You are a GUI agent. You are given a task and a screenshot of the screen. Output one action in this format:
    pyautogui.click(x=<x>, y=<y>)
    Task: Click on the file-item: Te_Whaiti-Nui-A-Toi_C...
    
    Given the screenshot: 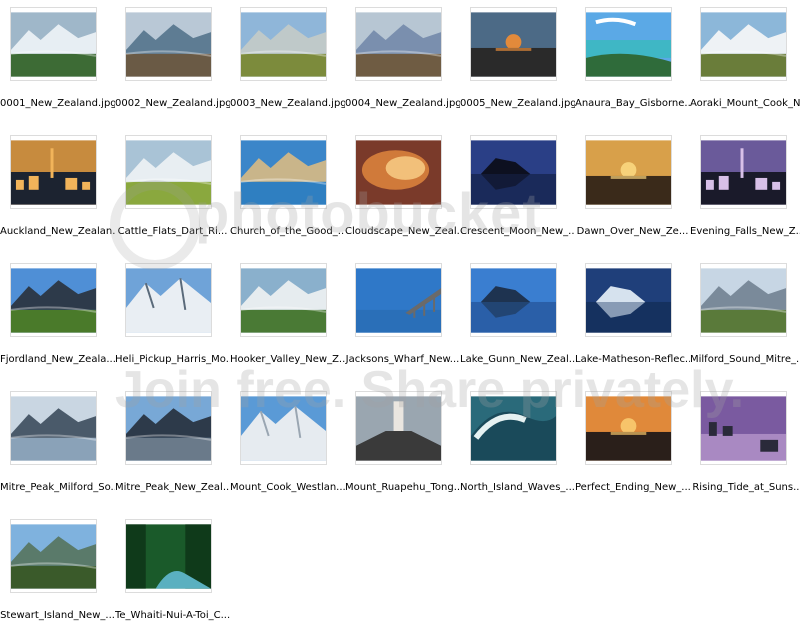 What is the action you would take?
    pyautogui.click(x=172, y=576)
    